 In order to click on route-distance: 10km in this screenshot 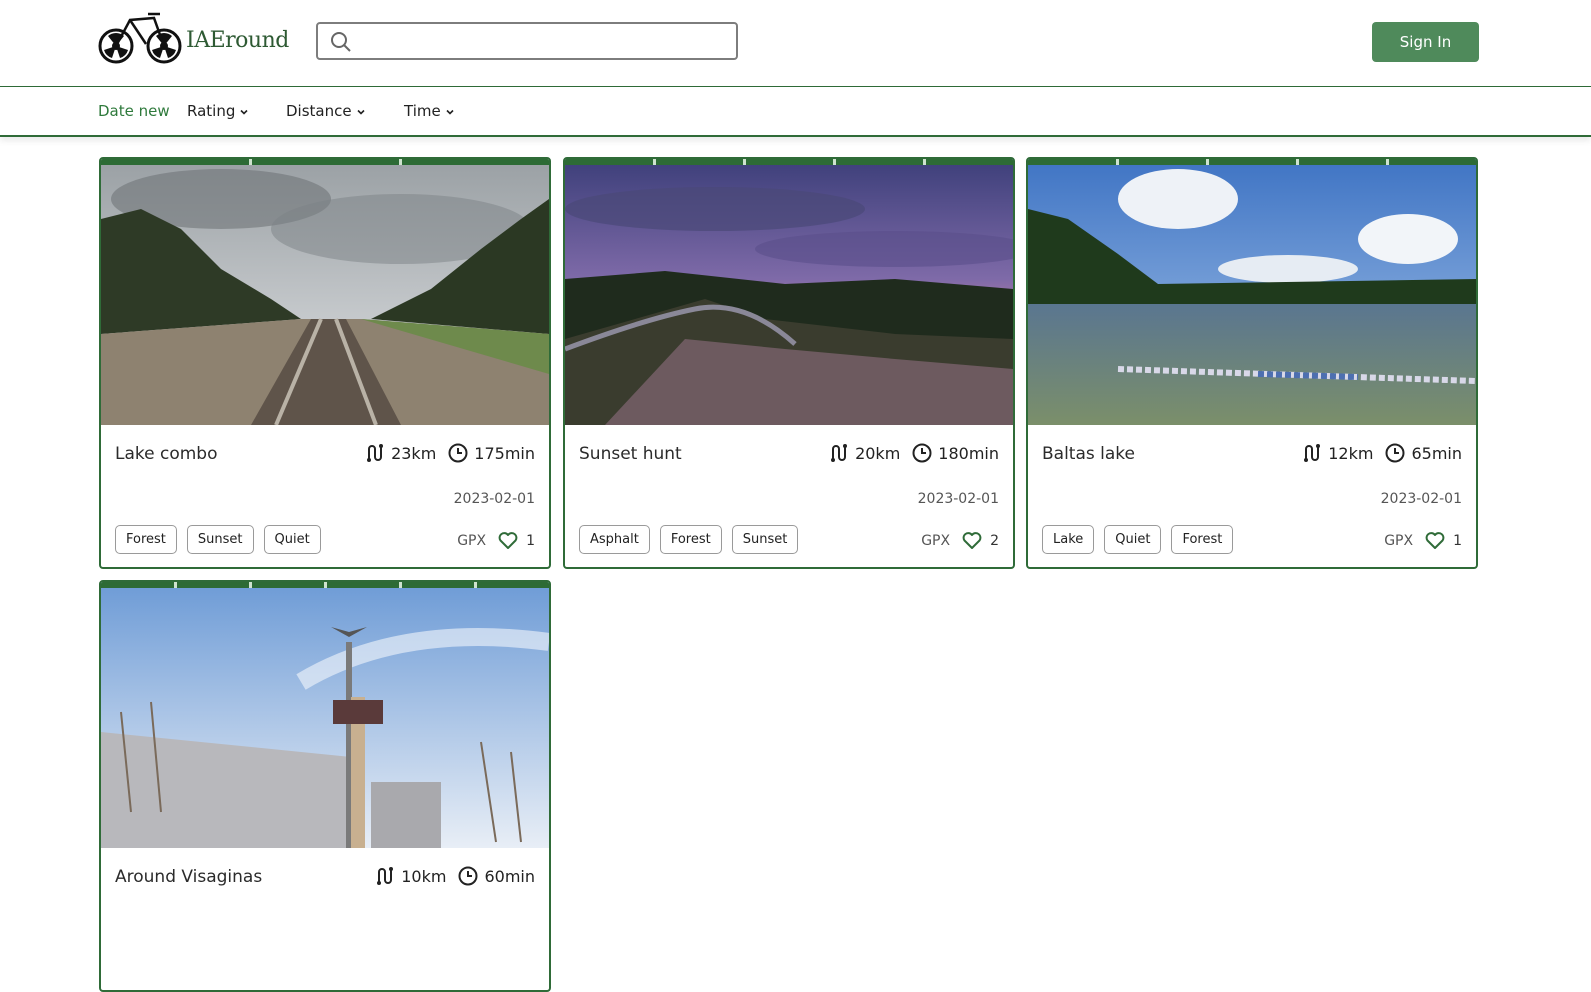, I will do `click(424, 876)`.